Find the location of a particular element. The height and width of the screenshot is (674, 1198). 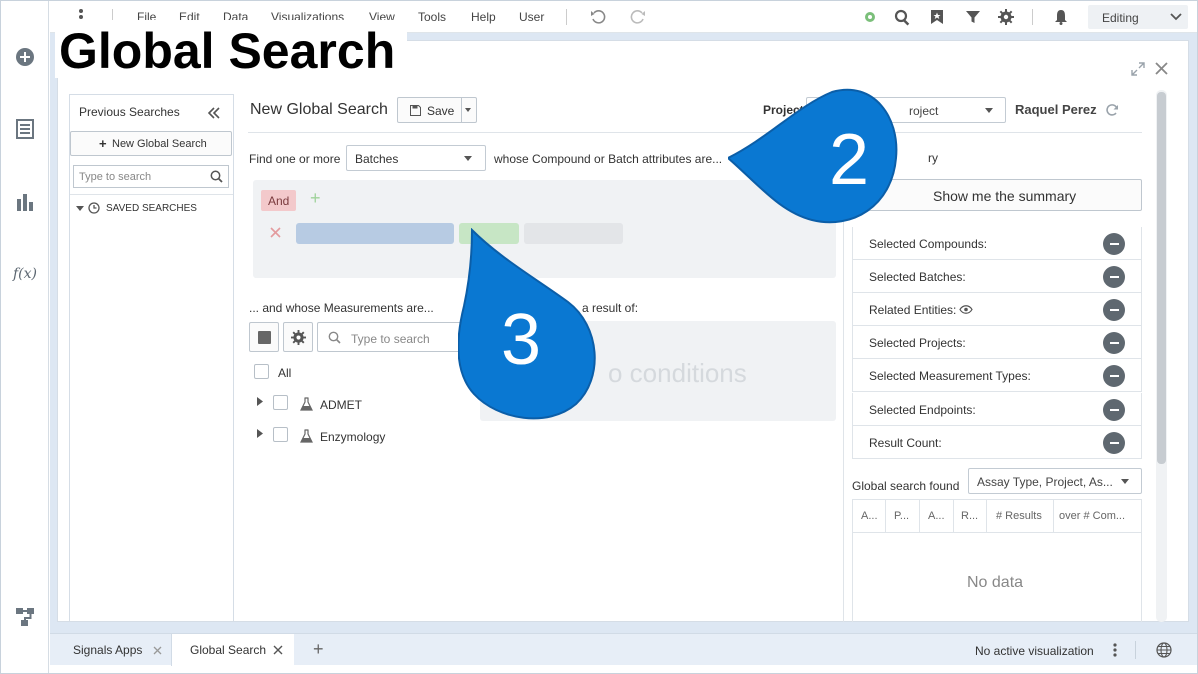

no-conditions-text: o conditions is located at coordinates (677, 373).